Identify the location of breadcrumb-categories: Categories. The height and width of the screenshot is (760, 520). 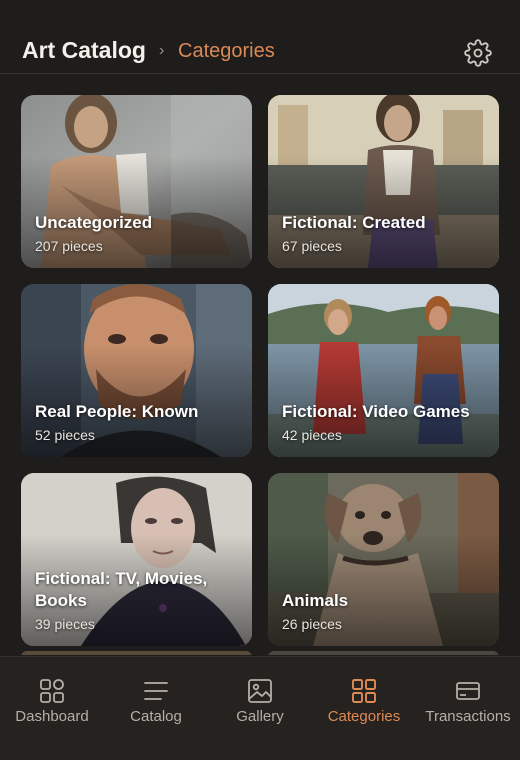
(226, 51).